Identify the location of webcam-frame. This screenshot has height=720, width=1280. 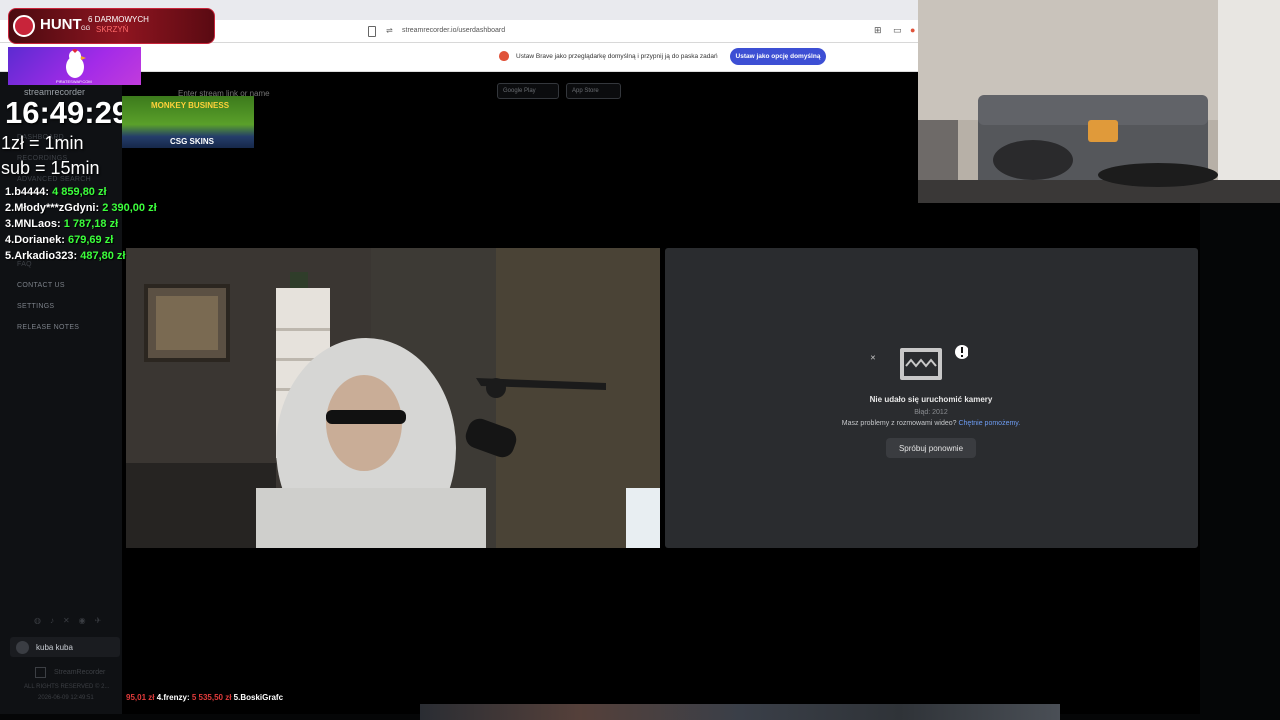
(1099, 101).